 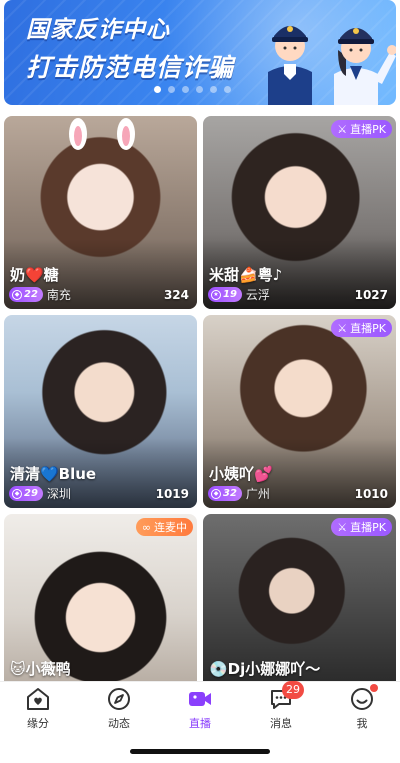 What do you see at coordinates (40, 669) in the screenshot?
I see `streamer-name: 🐱小薇鸭` at bounding box center [40, 669].